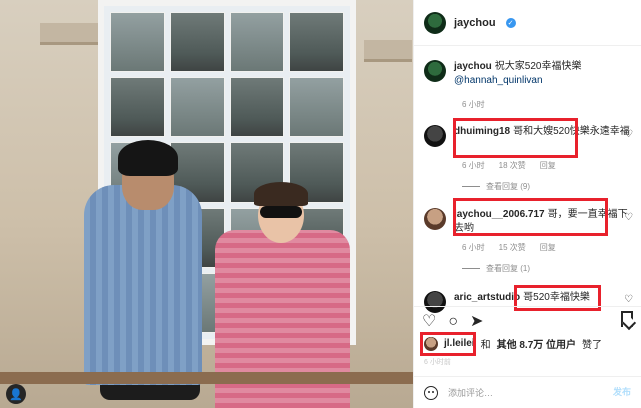  I want to click on likes-and: 和, so click(485, 345).